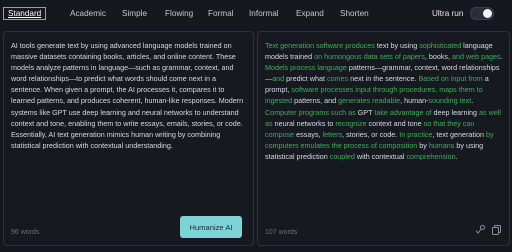 The image size is (512, 252). Describe the element at coordinates (416, 134) in the screenshot. I see `highlighted-rewrite: In practice` at that location.